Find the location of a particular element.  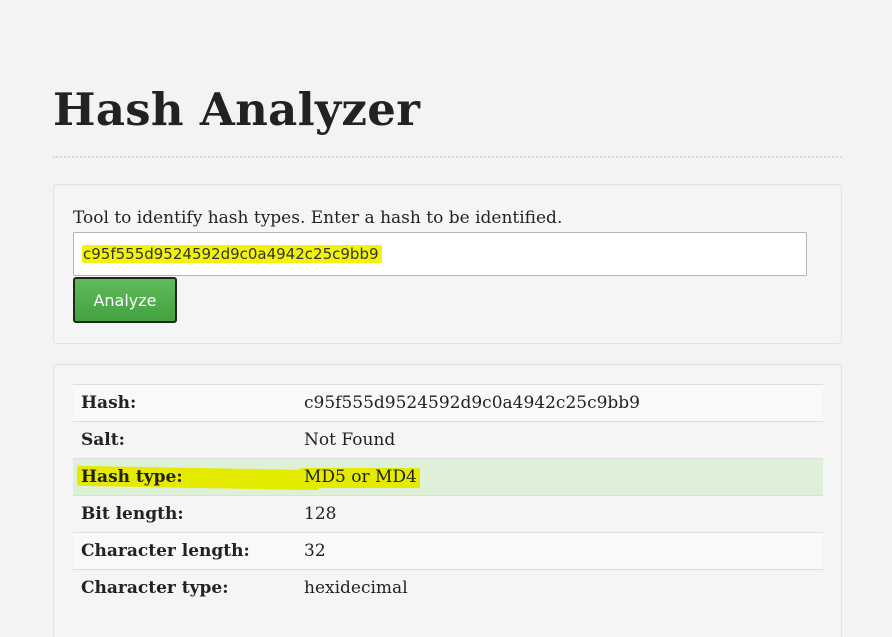

row-value: Not Found is located at coordinates (559, 440).